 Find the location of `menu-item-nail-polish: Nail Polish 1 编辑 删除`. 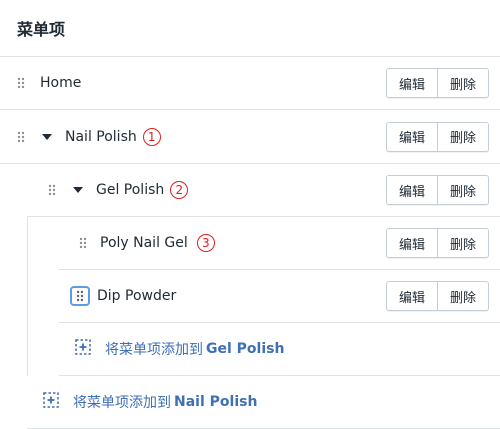

menu-item-nail-polish: Nail Polish 1 编辑 删除 is located at coordinates (250, 137).